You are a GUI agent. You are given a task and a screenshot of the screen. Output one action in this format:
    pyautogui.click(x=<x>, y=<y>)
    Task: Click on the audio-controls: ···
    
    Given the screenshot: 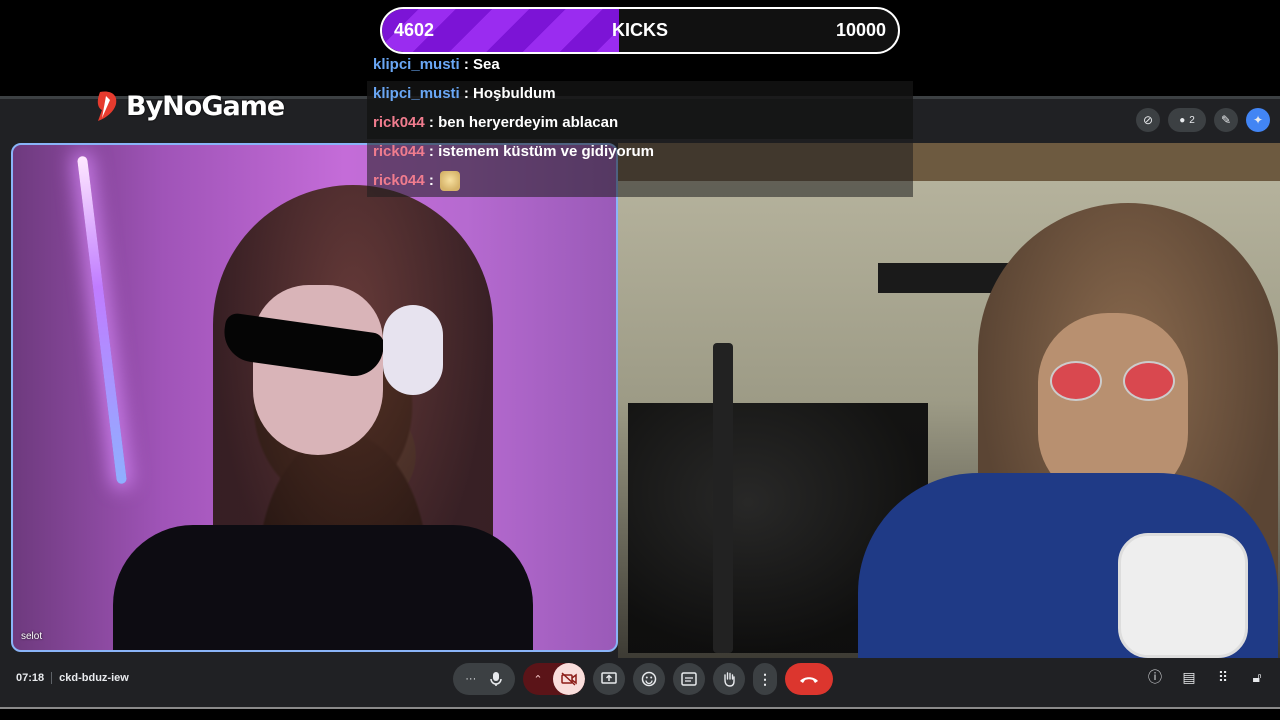 What is the action you would take?
    pyautogui.click(x=484, y=679)
    